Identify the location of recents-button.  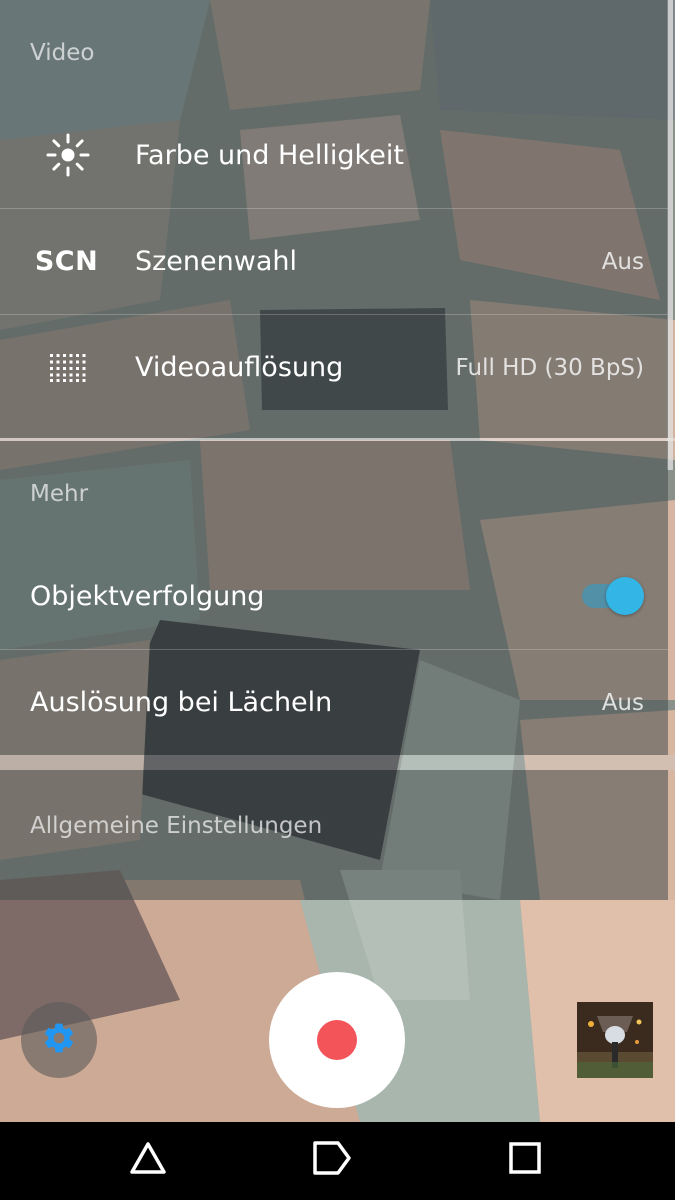
(525, 1160).